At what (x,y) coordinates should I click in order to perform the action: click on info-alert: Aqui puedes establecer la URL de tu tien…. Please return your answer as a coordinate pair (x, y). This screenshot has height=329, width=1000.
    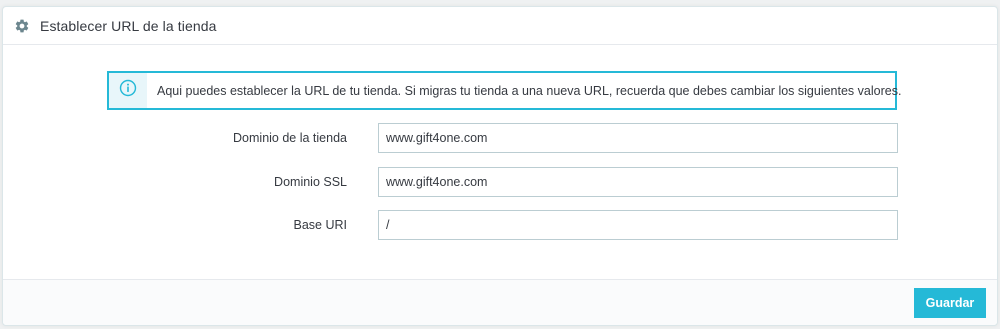
    Looking at the image, I should click on (504, 90).